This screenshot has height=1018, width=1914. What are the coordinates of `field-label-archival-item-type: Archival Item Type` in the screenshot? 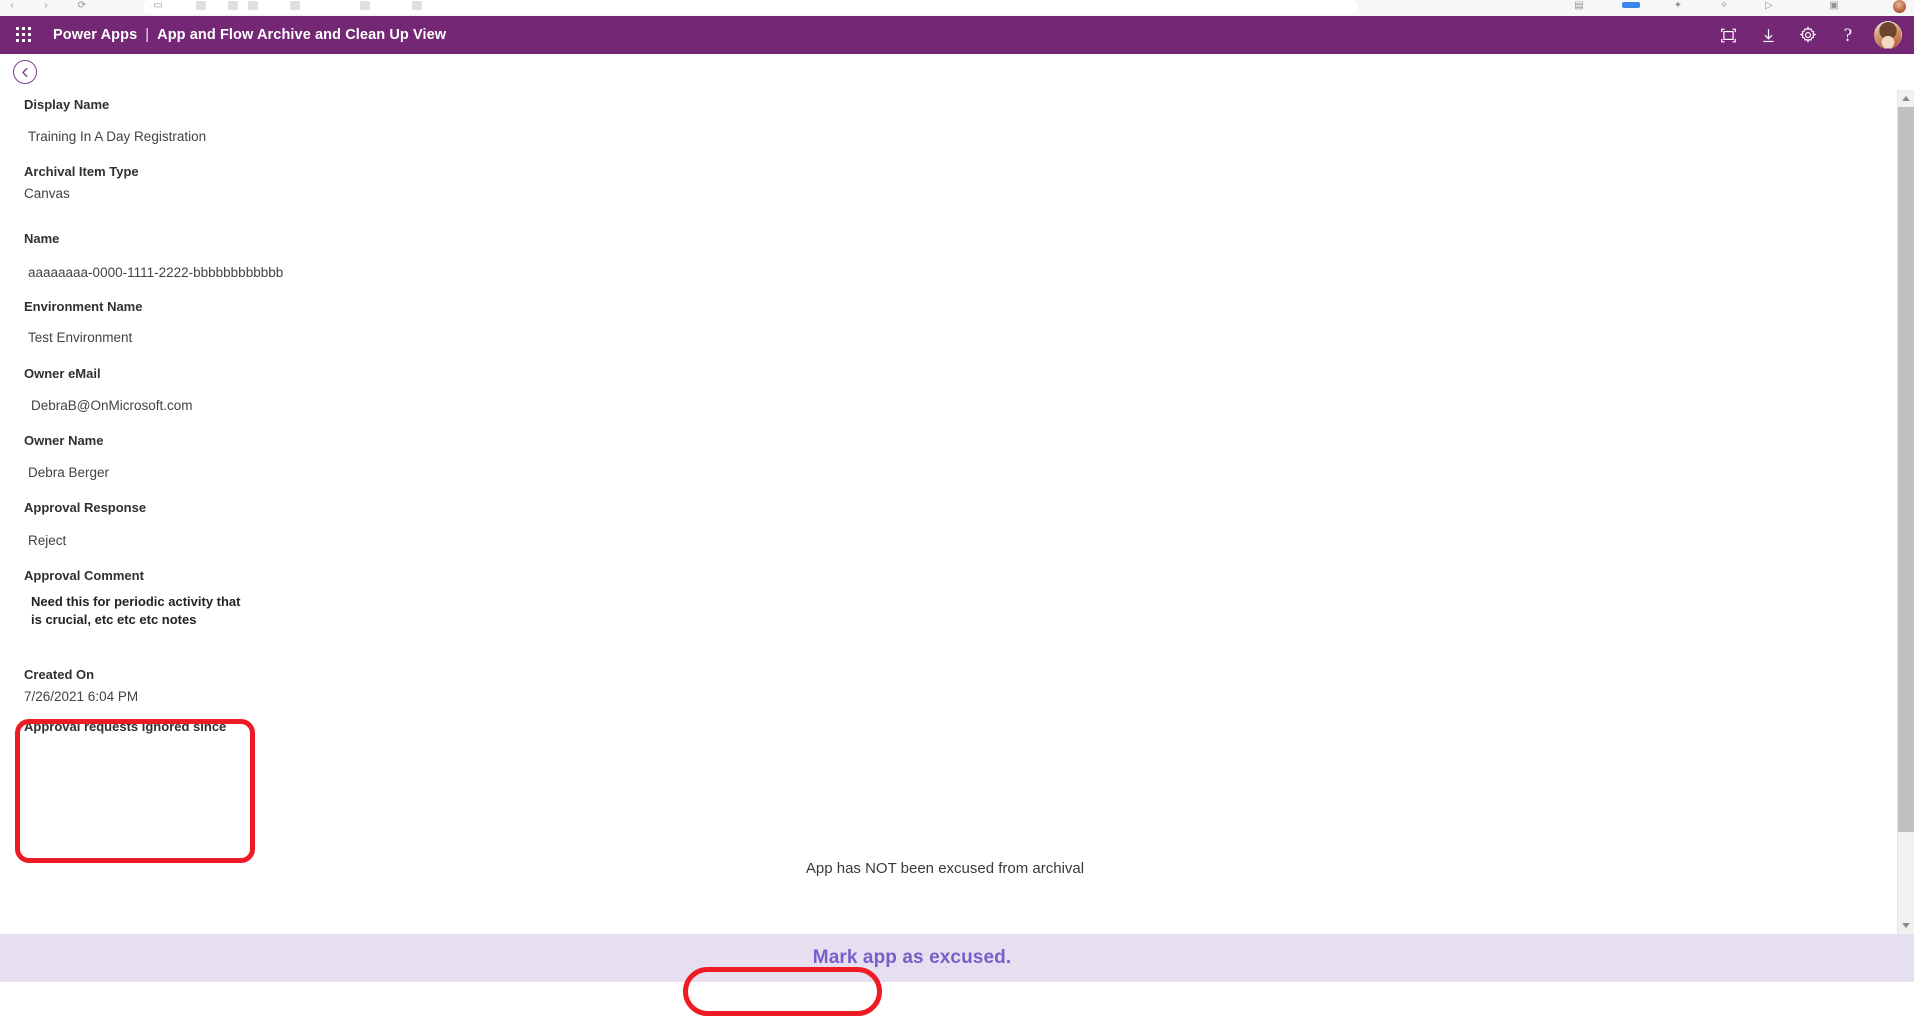 It's located at (81, 171).